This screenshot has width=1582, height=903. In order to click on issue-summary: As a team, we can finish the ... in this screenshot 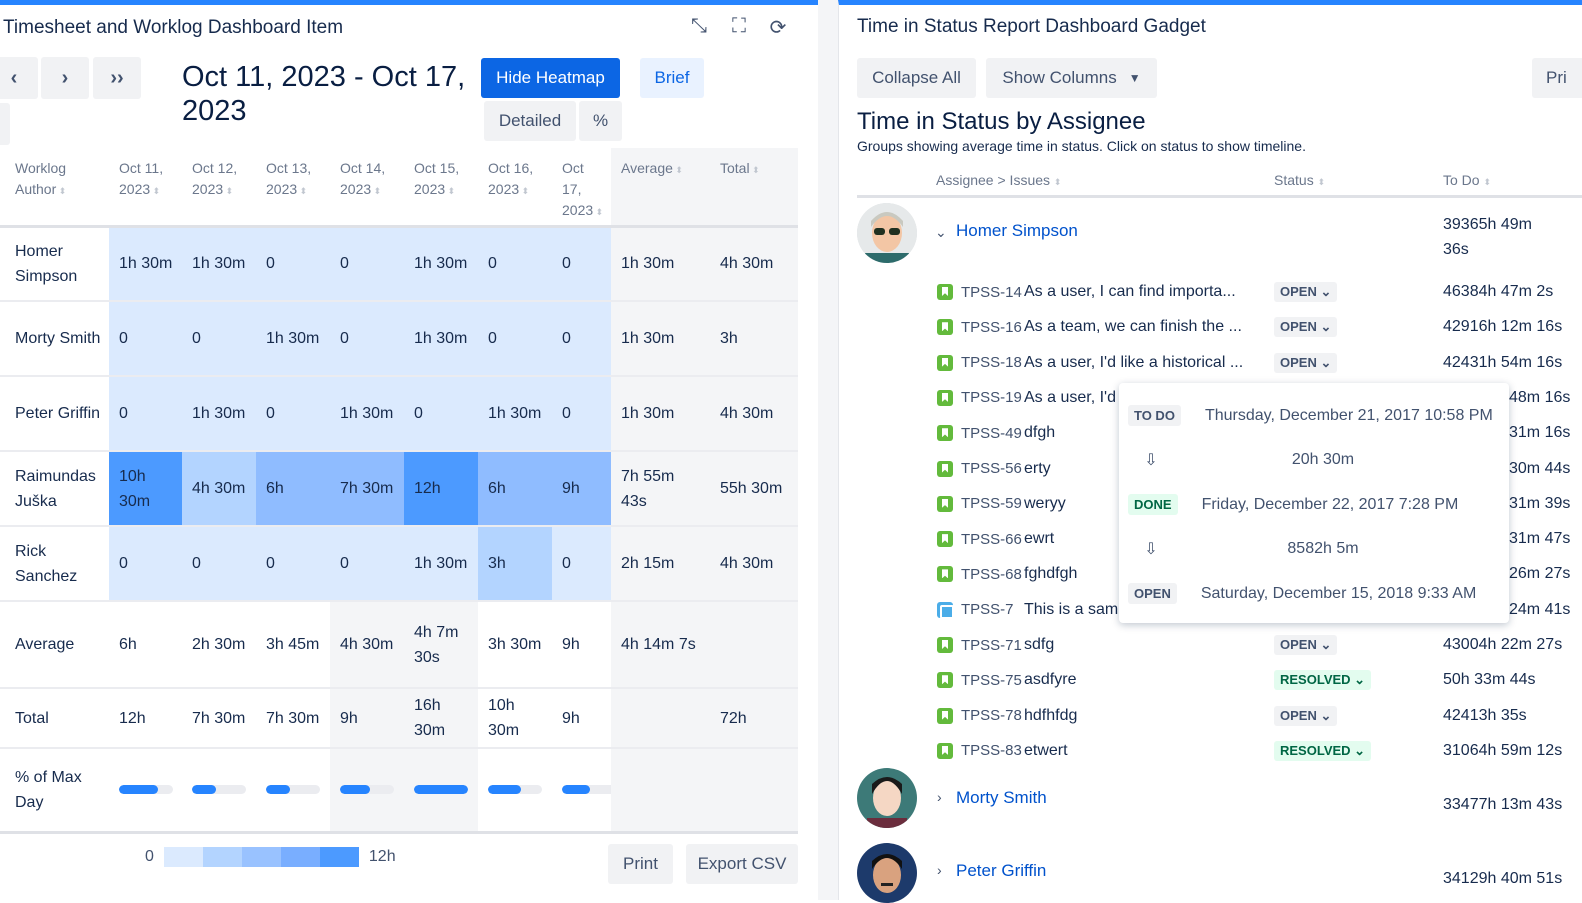, I will do `click(1133, 327)`.